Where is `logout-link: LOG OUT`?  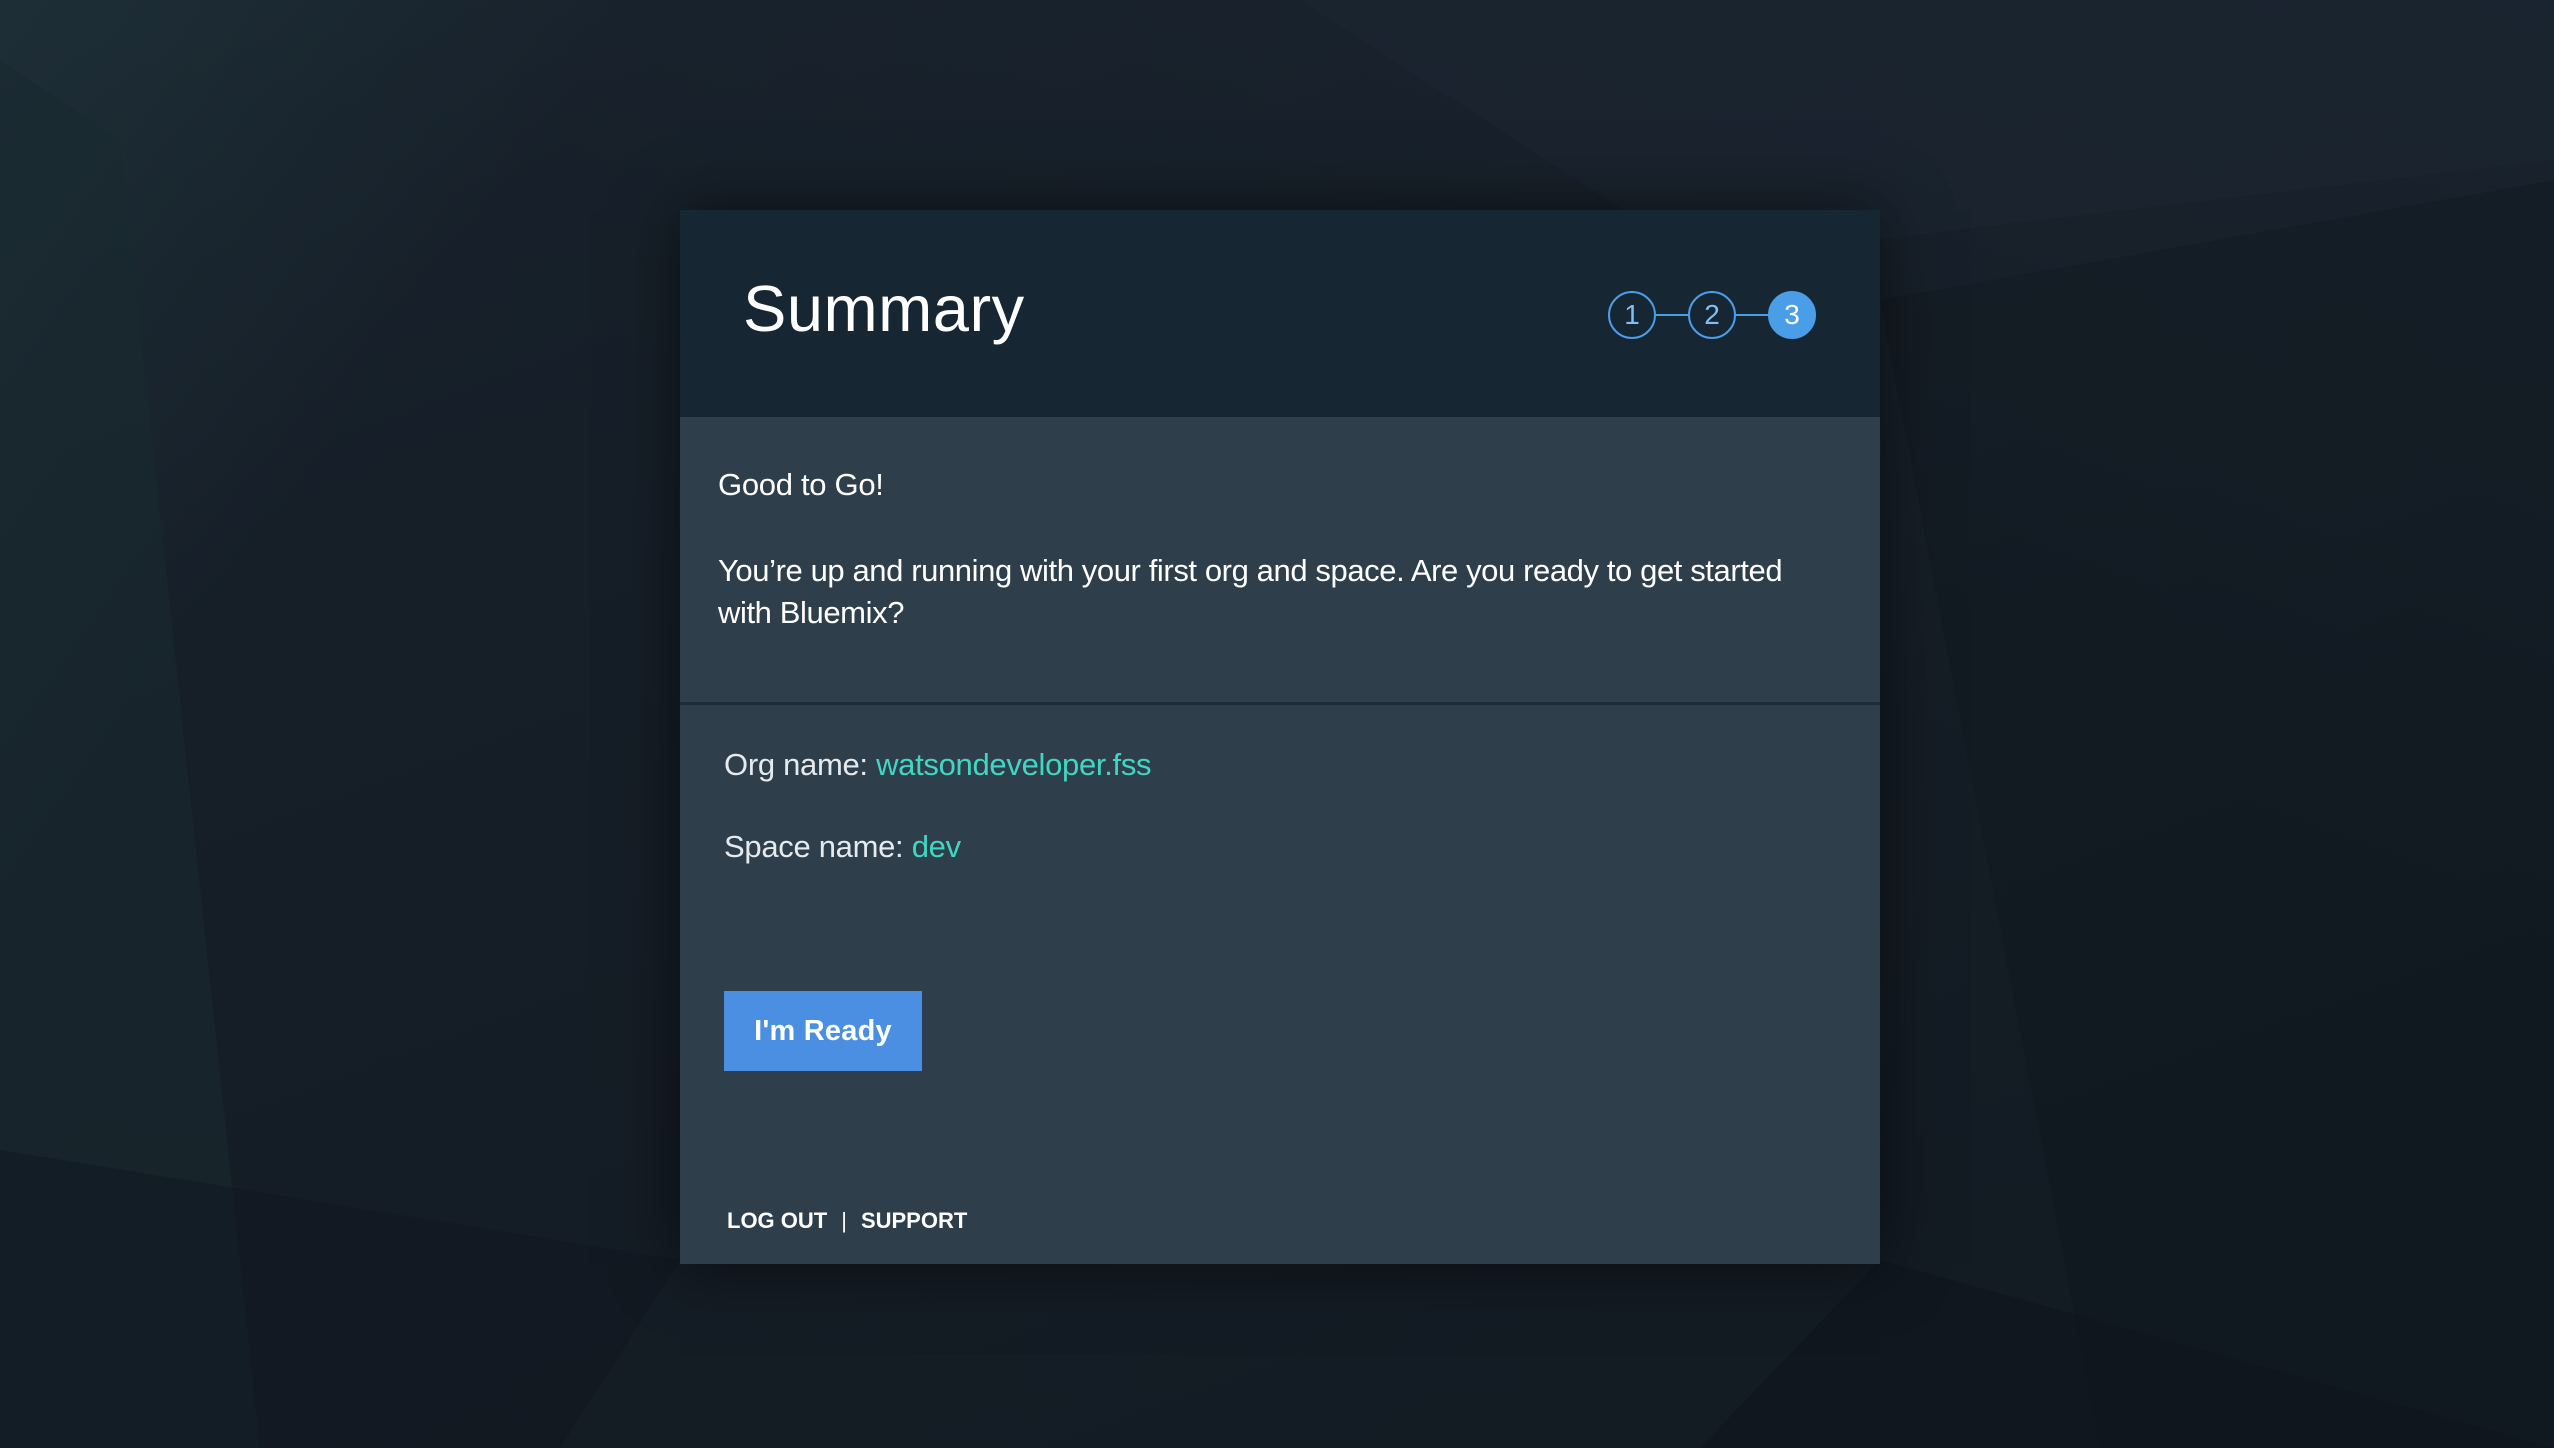
logout-link: LOG OUT is located at coordinates (777, 1221).